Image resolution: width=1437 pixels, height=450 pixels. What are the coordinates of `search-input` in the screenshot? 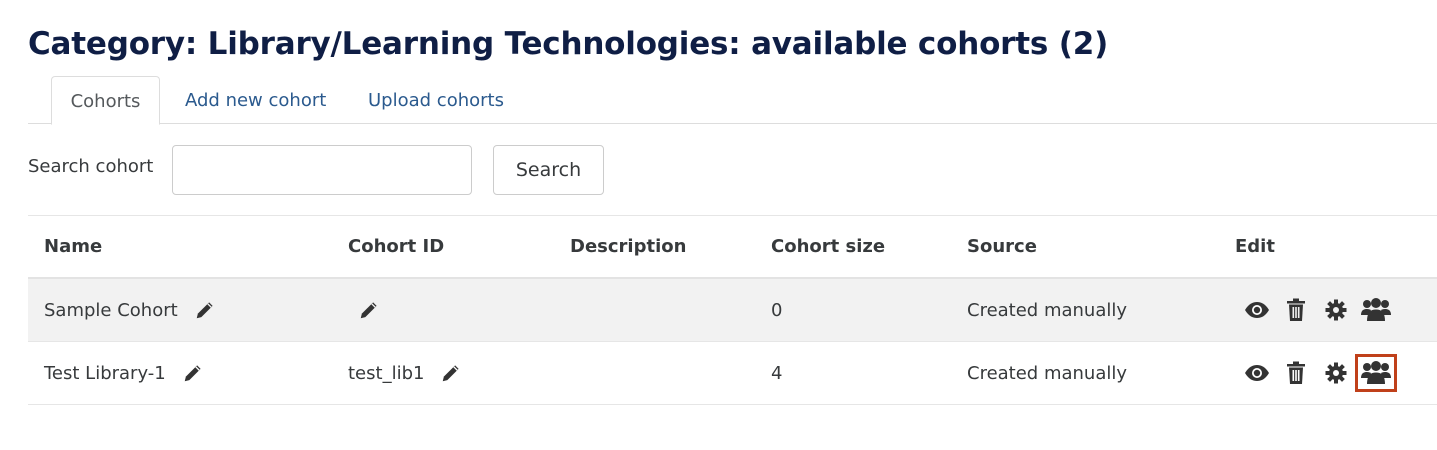 It's located at (322, 170).